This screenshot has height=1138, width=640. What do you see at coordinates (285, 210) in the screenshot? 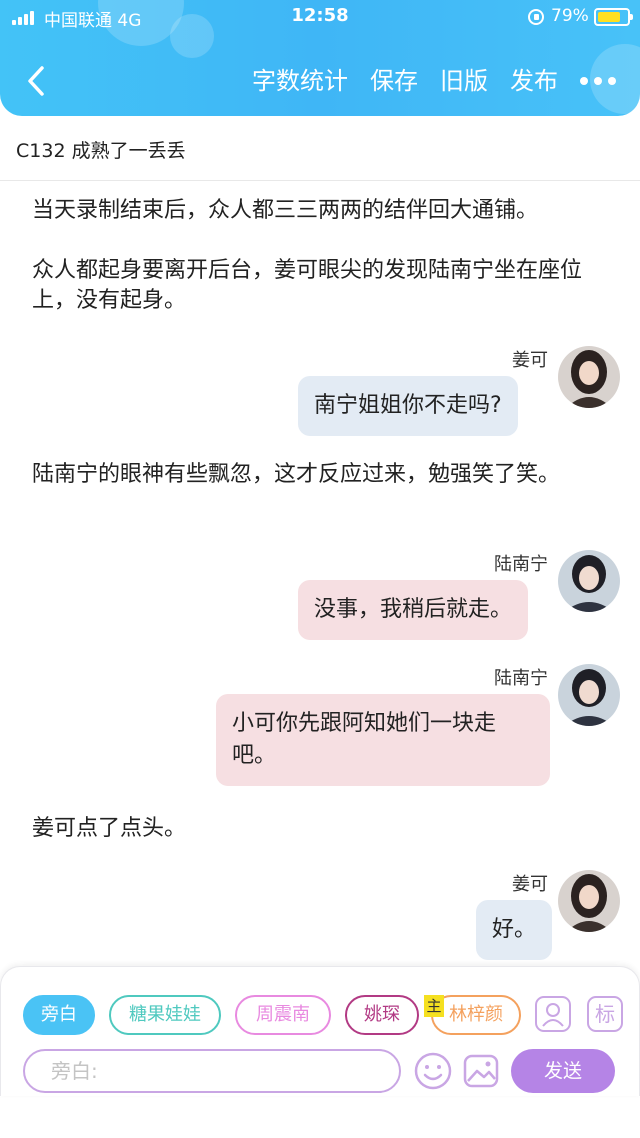
I see `narration-text: 当天录制结束后，众人都三三两两的结伴回大通铺。` at bounding box center [285, 210].